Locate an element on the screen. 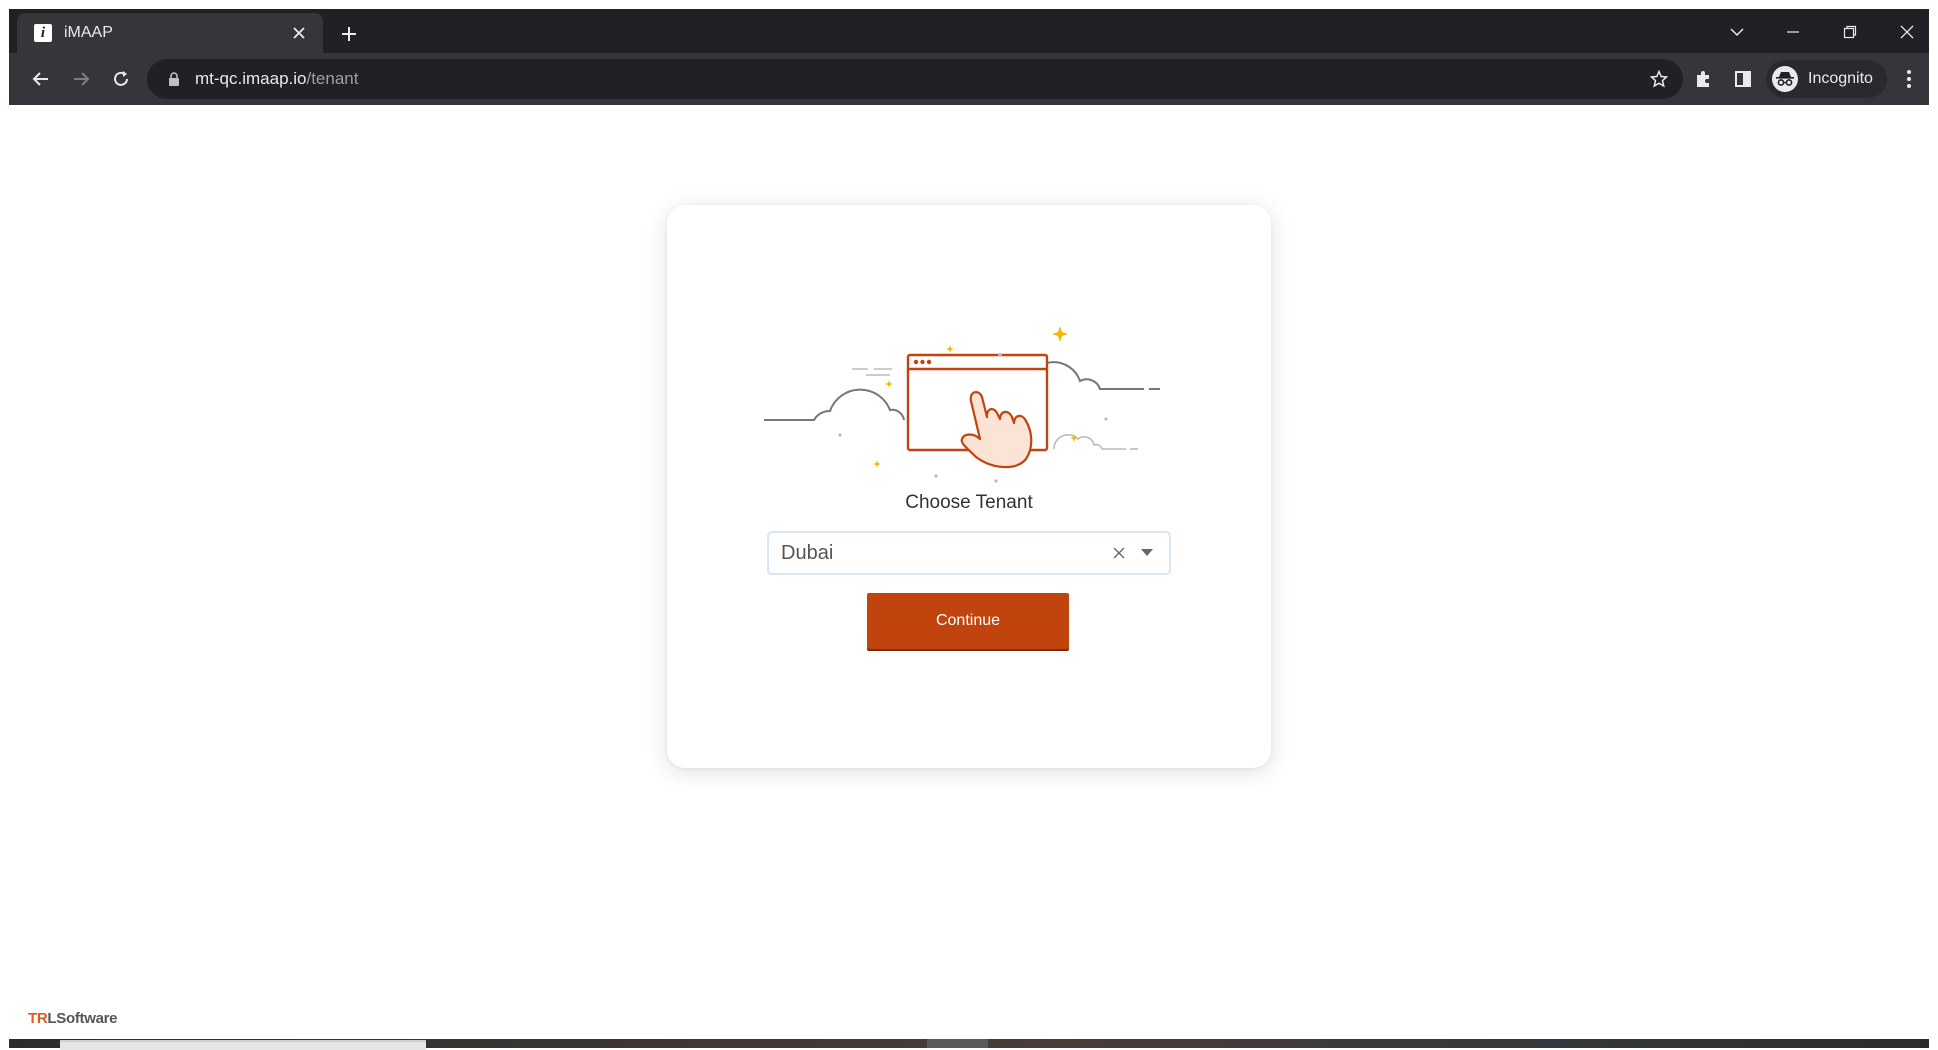  url-host: mt-qc.imaap.io is located at coordinates (251, 78).